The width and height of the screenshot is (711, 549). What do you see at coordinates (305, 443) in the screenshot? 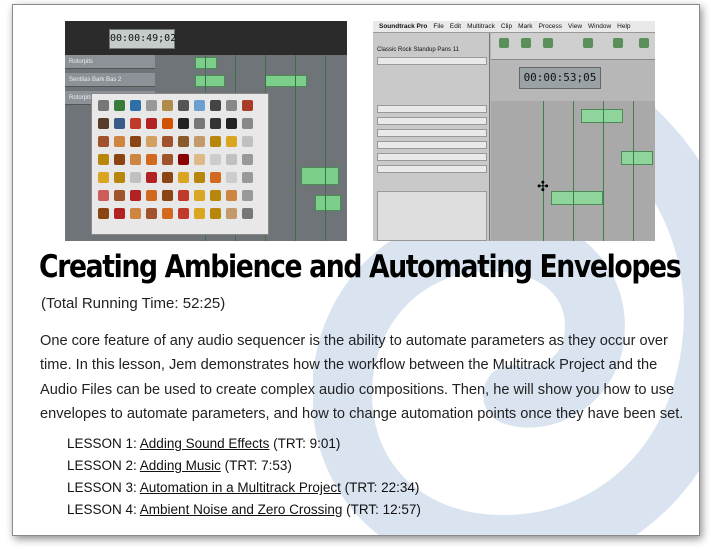
I see `lesson-trt: (TRT: 9:01)` at bounding box center [305, 443].